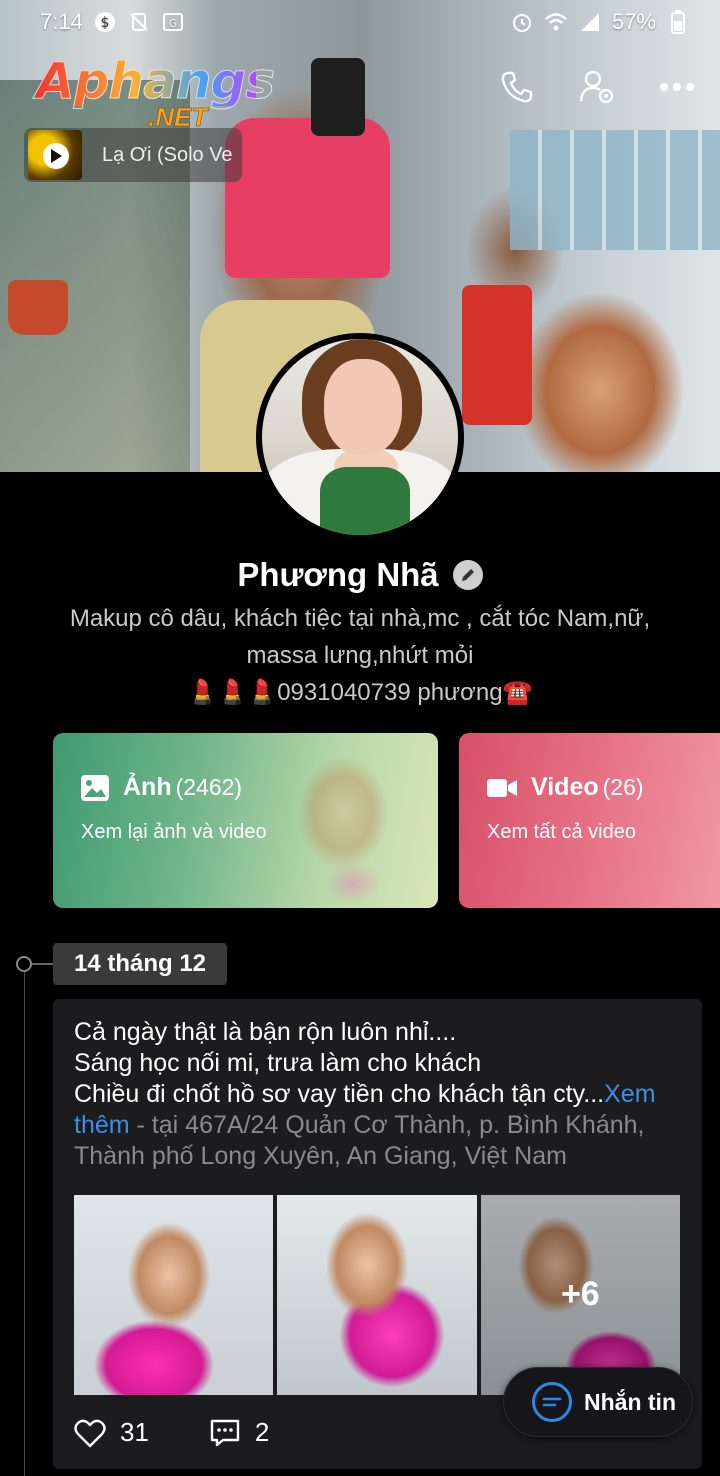 This screenshot has height=1476, width=720. I want to click on photos-card-title: Ảnh, so click(147, 787).